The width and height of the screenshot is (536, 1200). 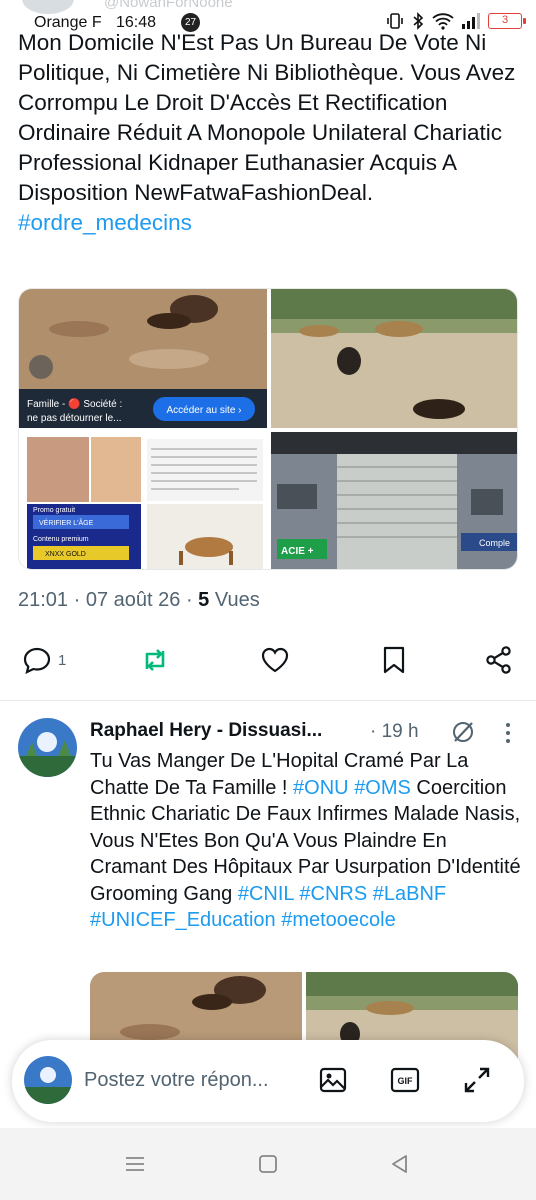 I want to click on hashtag-link: #ordre_medecins, so click(x=105, y=222).